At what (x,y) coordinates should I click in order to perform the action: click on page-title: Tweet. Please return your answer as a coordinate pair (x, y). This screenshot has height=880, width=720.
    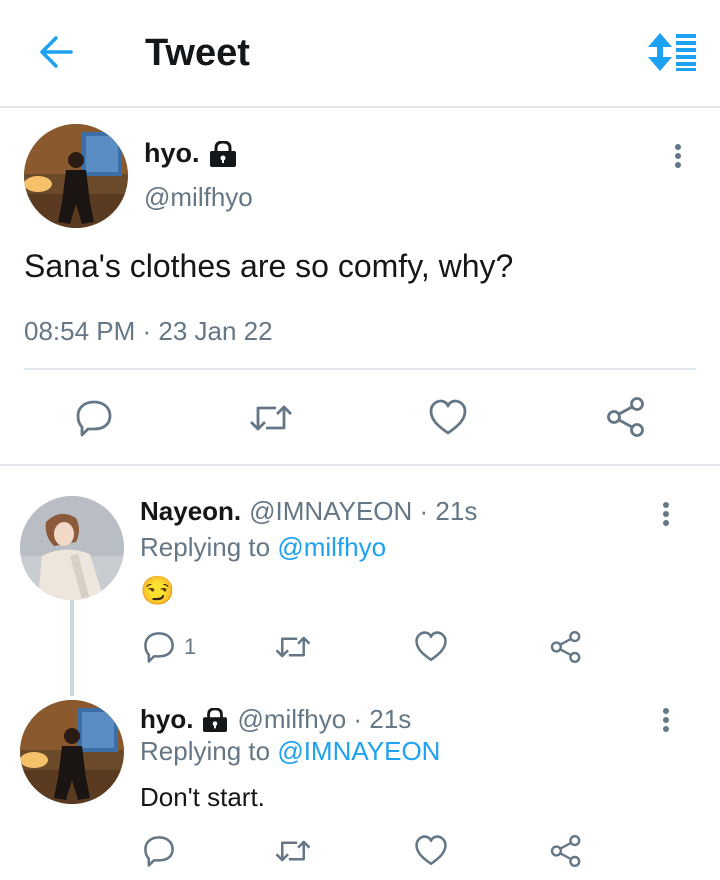
    Looking at the image, I should click on (197, 53).